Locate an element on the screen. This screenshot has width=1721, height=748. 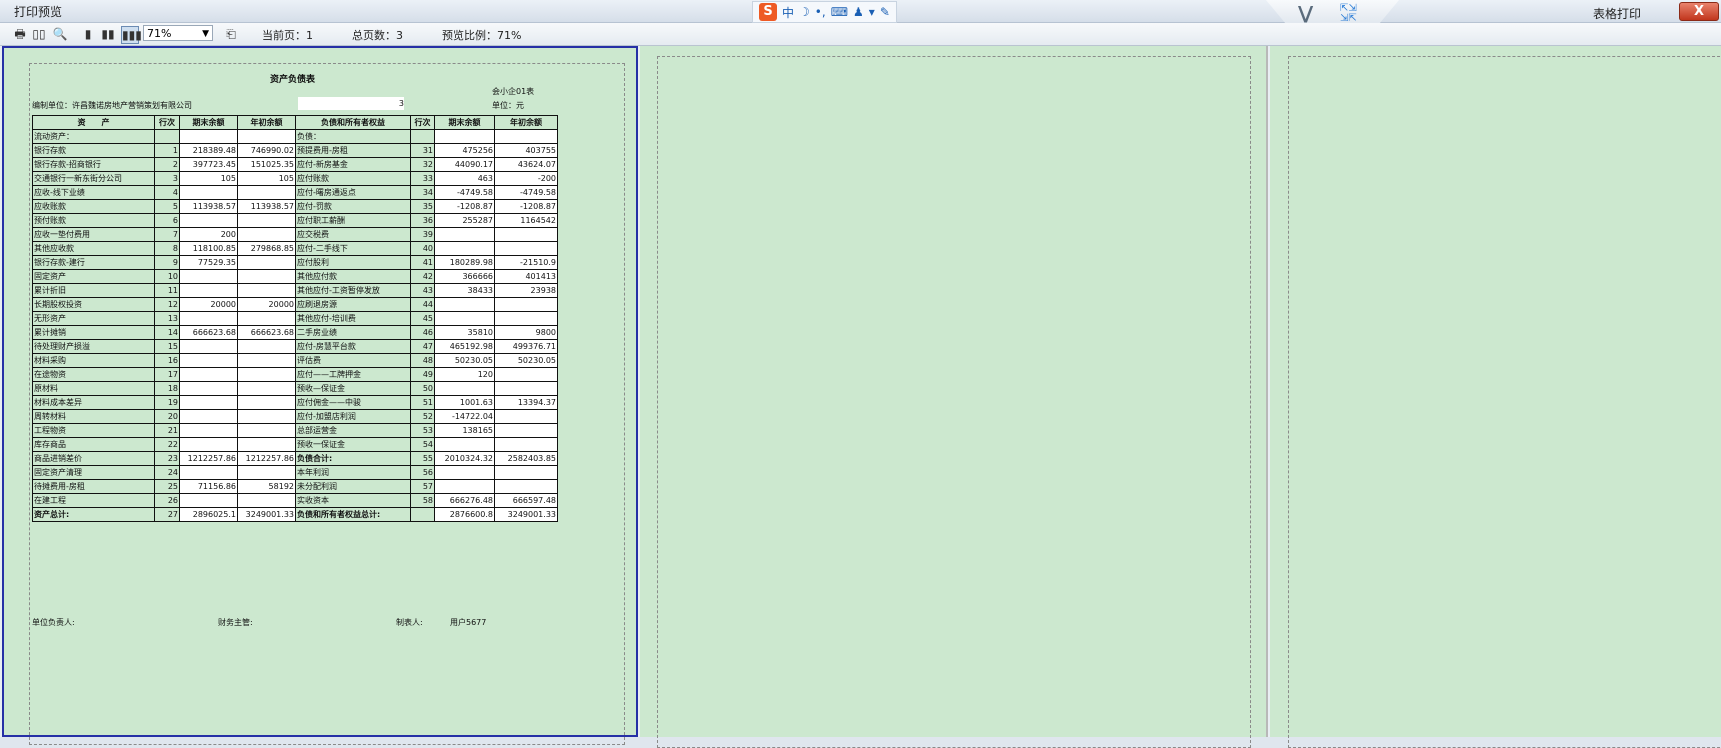
two-page-icon: ▮▮ is located at coordinates (108, 34).